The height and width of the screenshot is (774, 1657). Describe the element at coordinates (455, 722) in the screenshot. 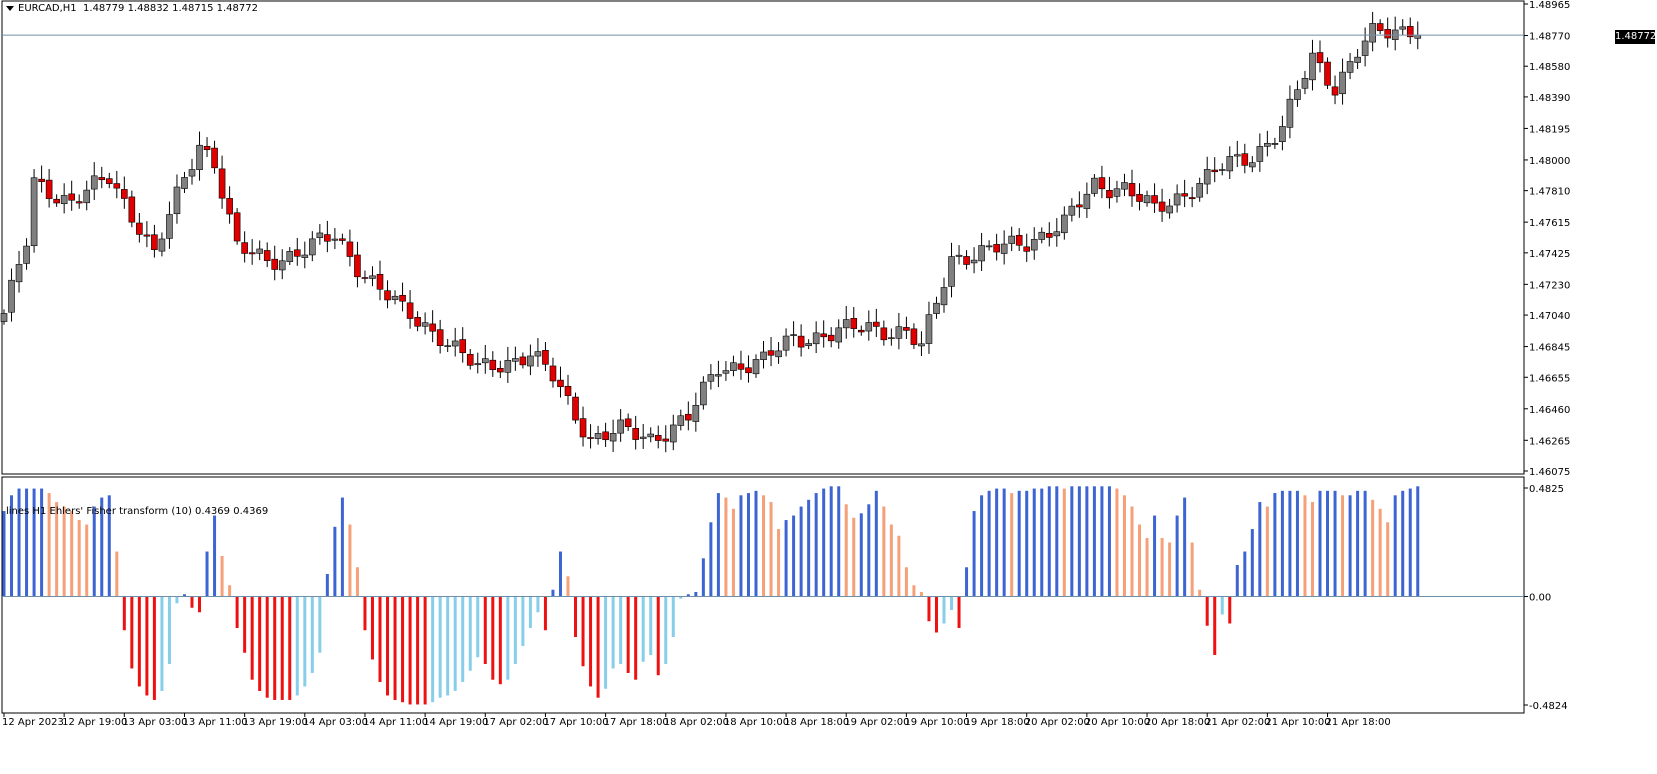

I see `time-tick-label: 14 Apr 19:00` at that location.